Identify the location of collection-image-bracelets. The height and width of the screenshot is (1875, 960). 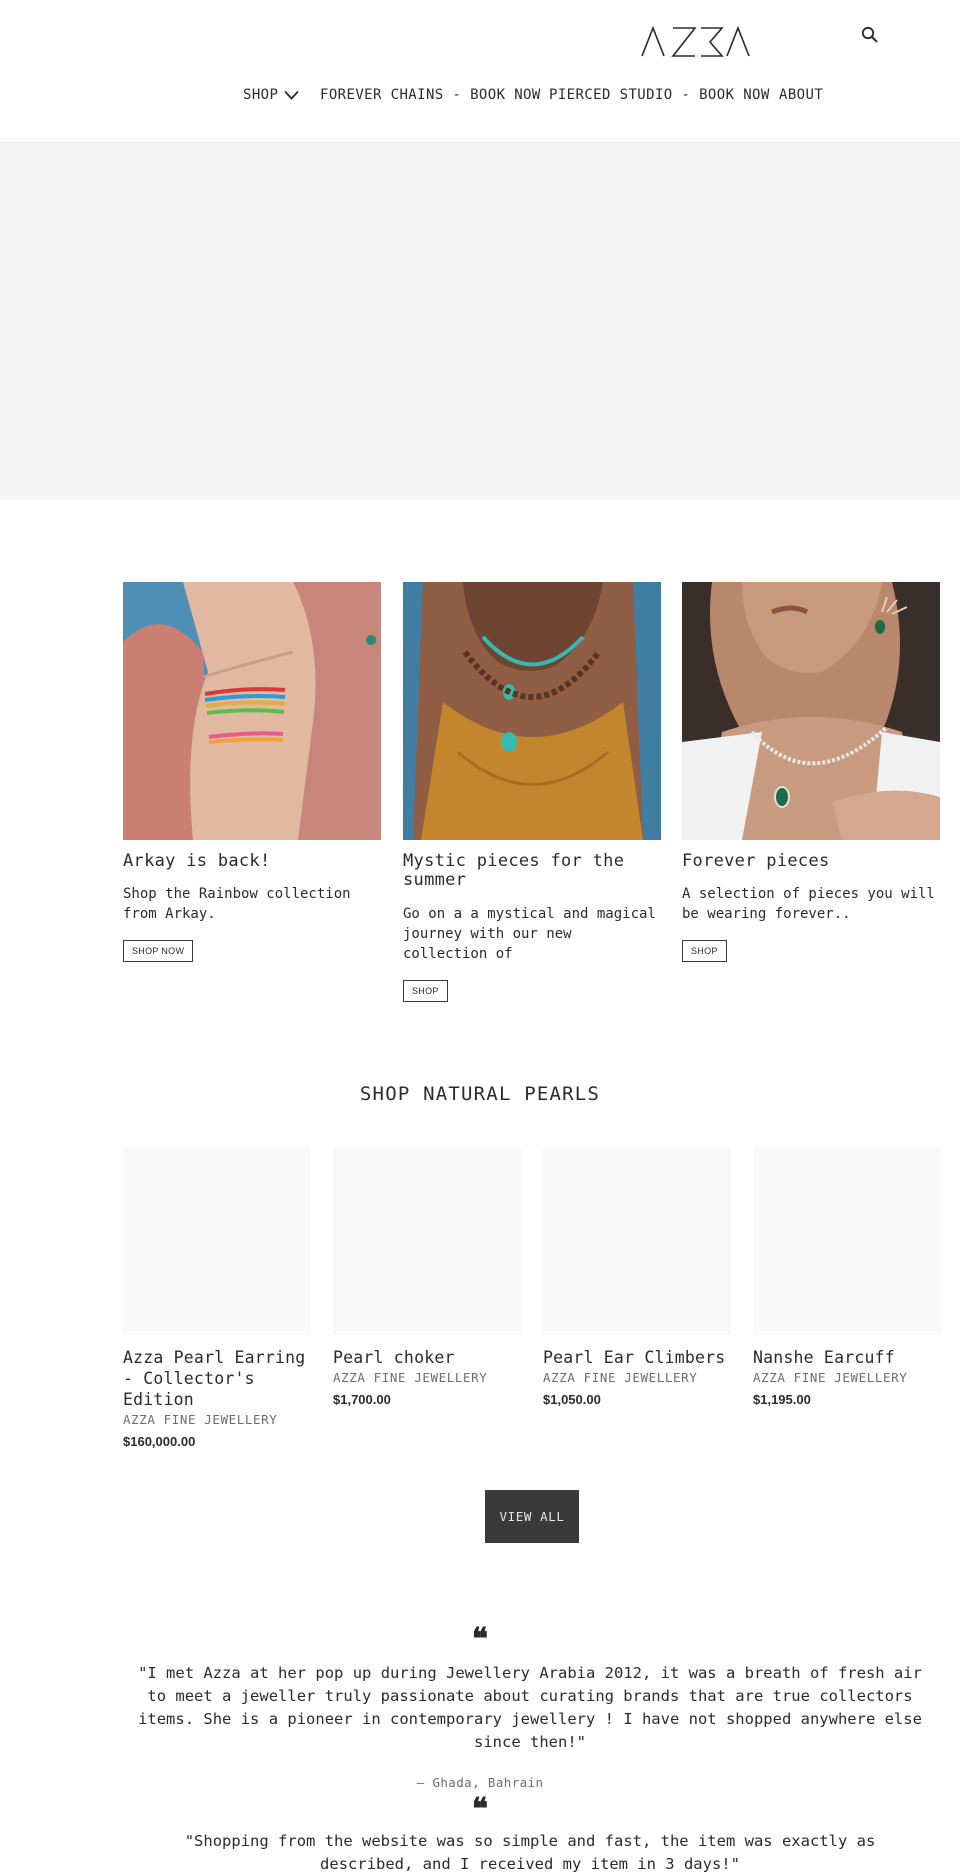
(252, 711).